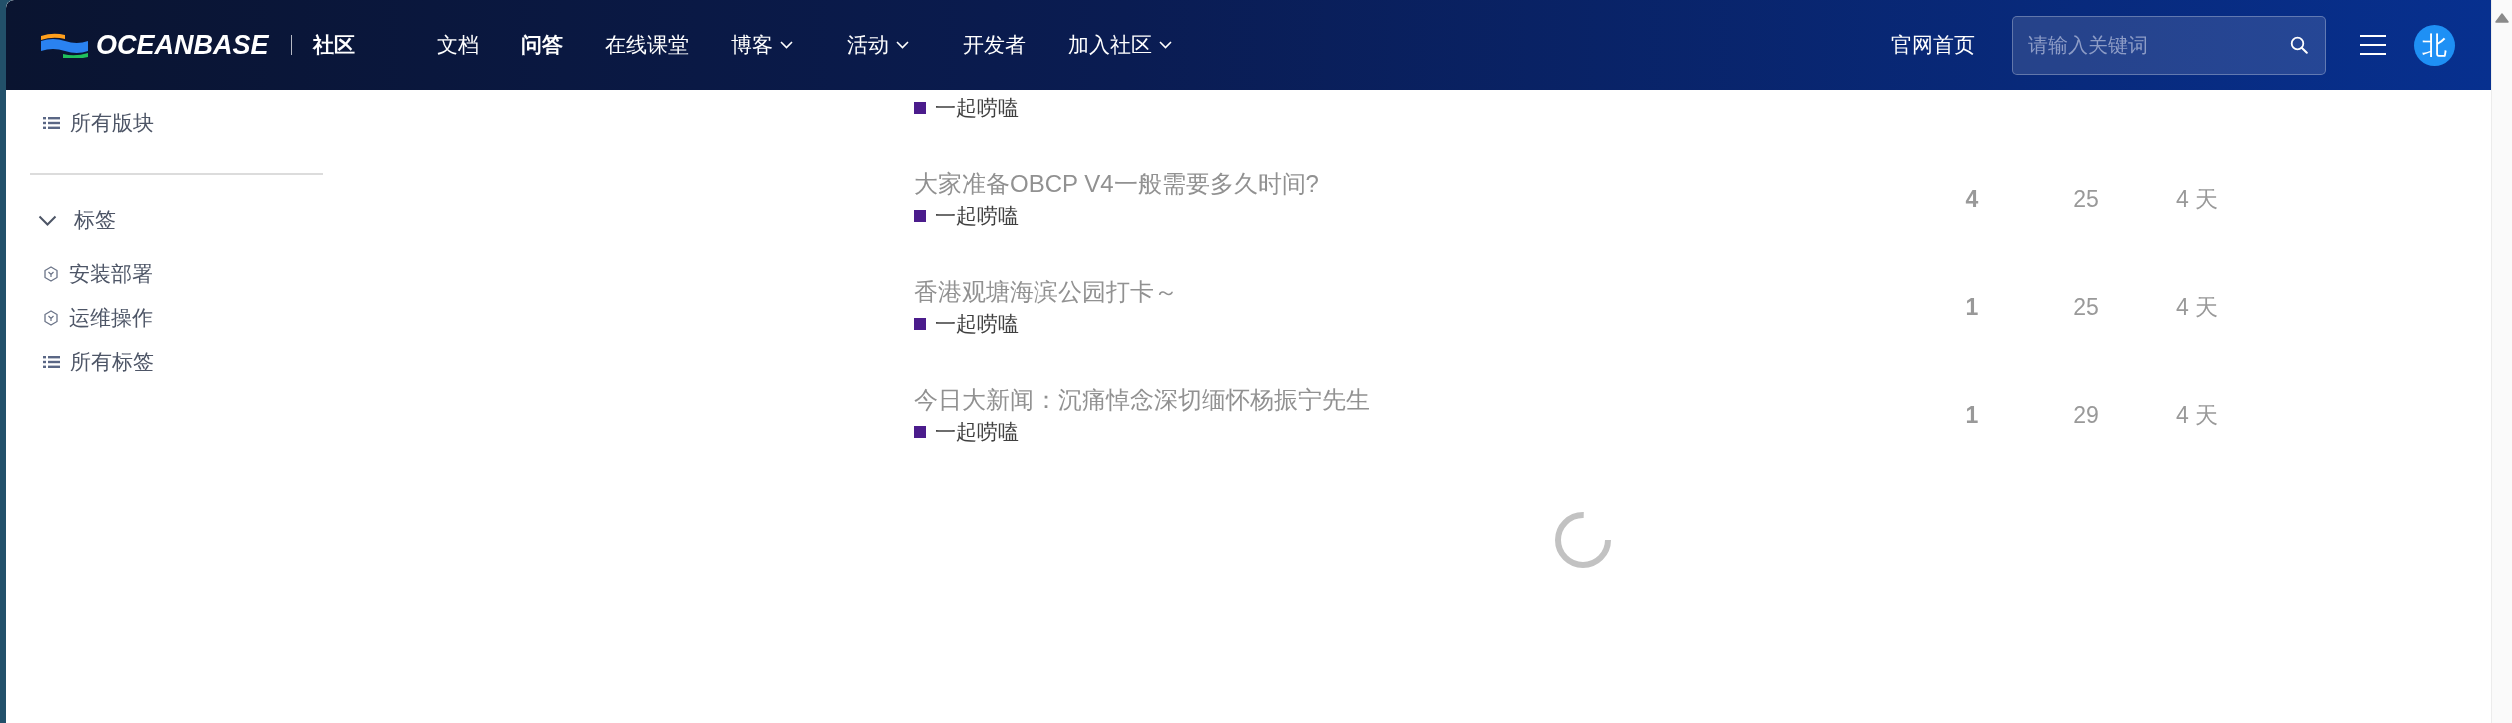 Image resolution: width=2512 pixels, height=723 pixels. What do you see at coordinates (73, 220) in the screenshot?
I see `section-toggle: 标签` at bounding box center [73, 220].